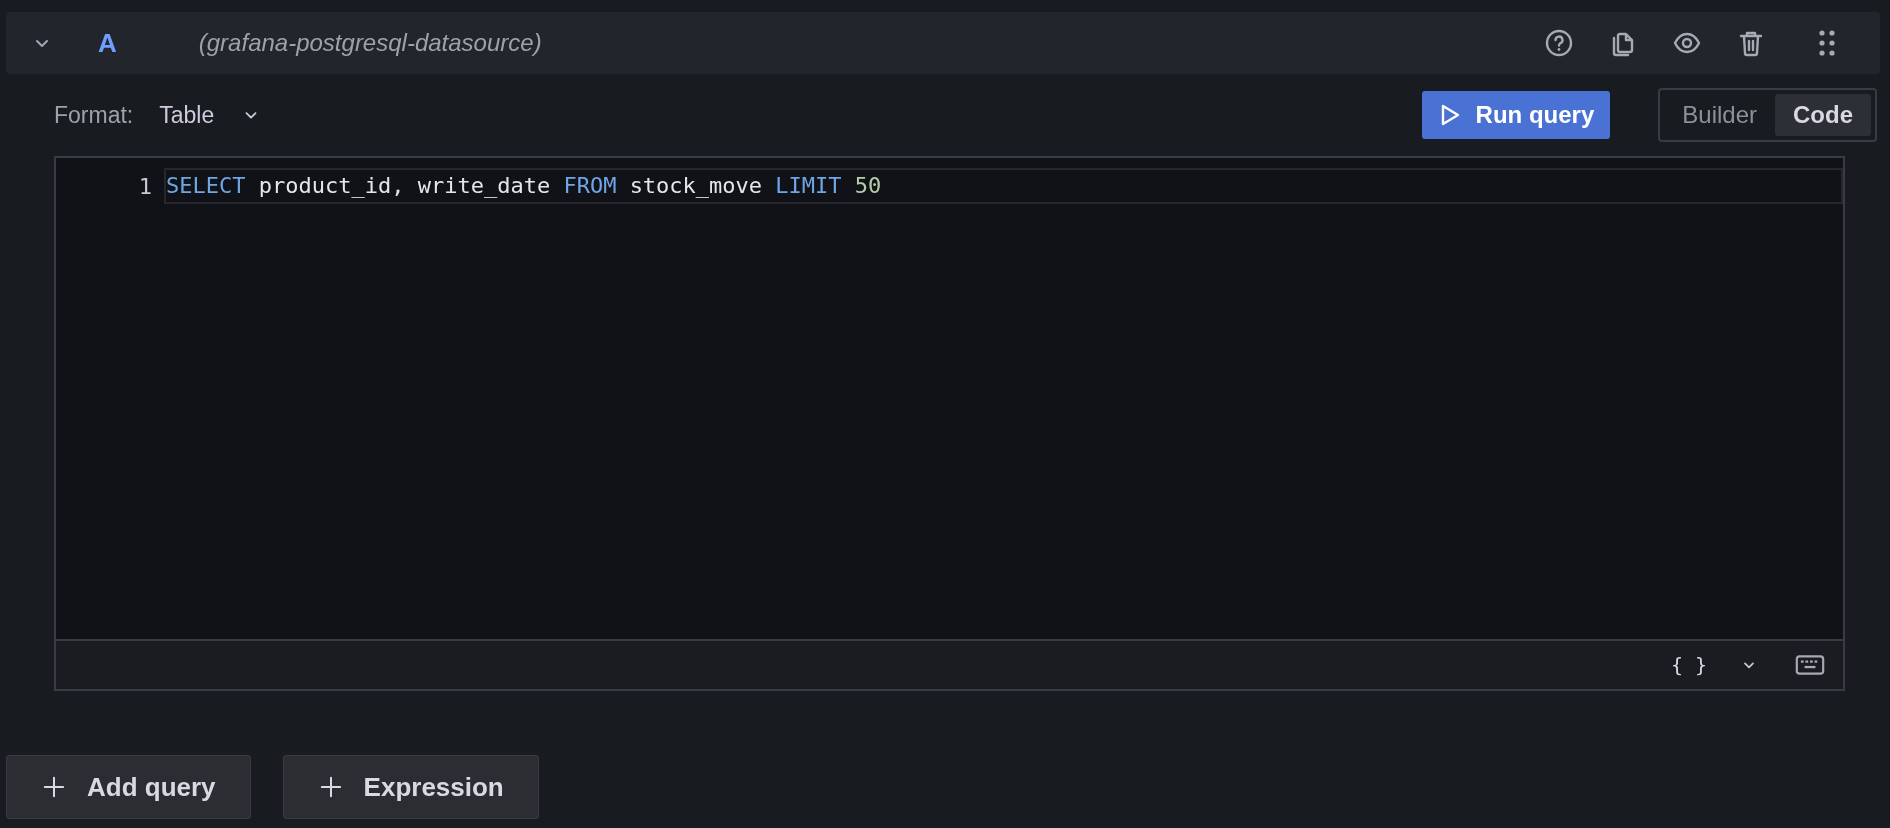  I want to click on line-number: 1, so click(145, 186).